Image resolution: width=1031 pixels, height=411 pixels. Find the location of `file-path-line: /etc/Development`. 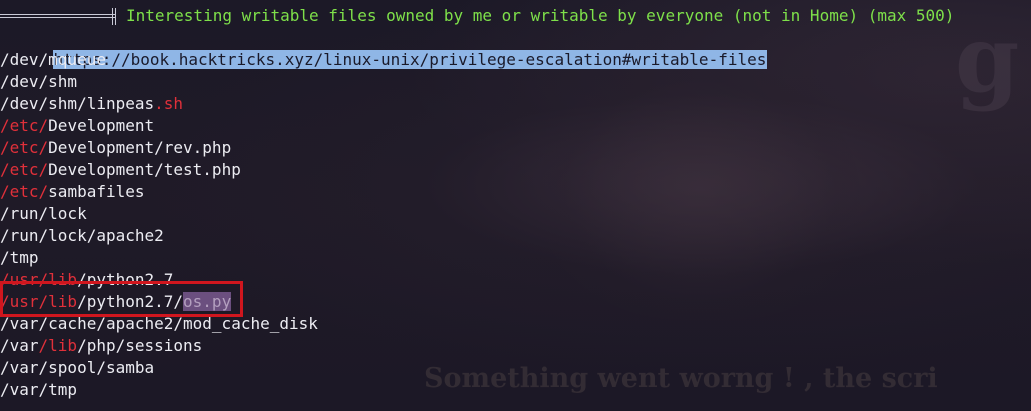

file-path-line: /etc/Development is located at coordinates (515, 126).